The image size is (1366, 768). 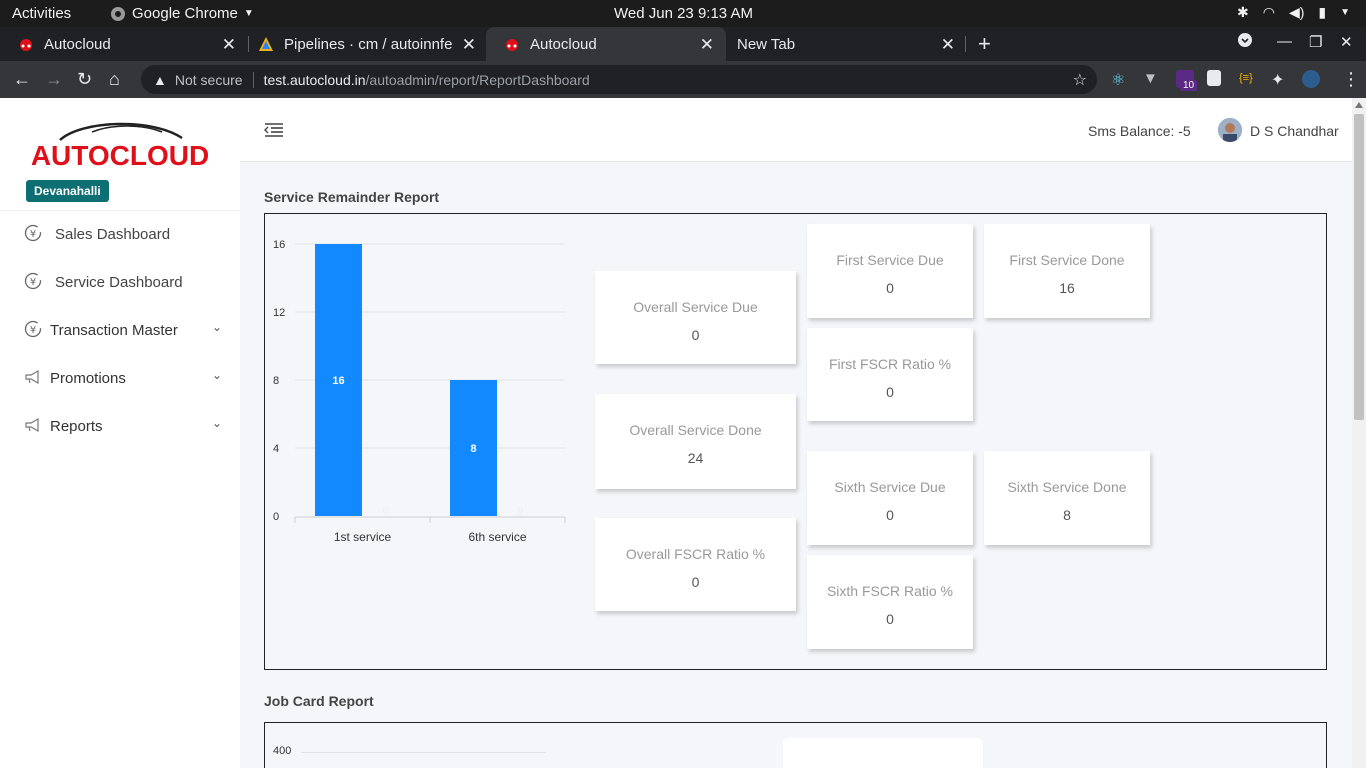 What do you see at coordinates (695, 554) in the screenshot?
I see `card-label: Overall FSCR Ratio %` at bounding box center [695, 554].